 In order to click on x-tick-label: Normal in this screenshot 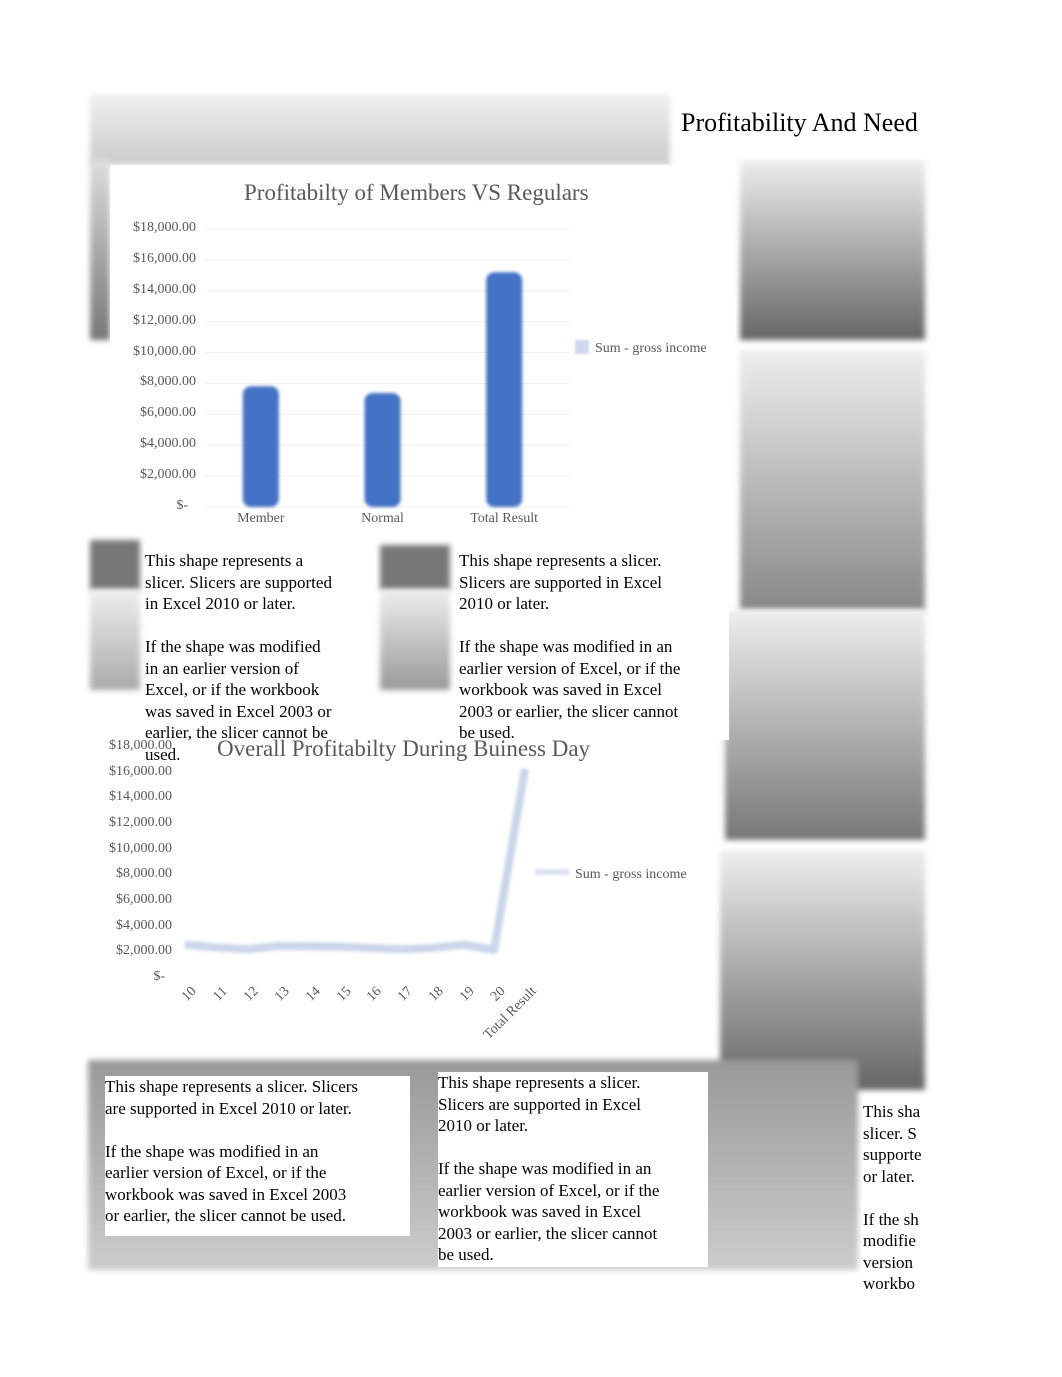, I will do `click(382, 518)`.